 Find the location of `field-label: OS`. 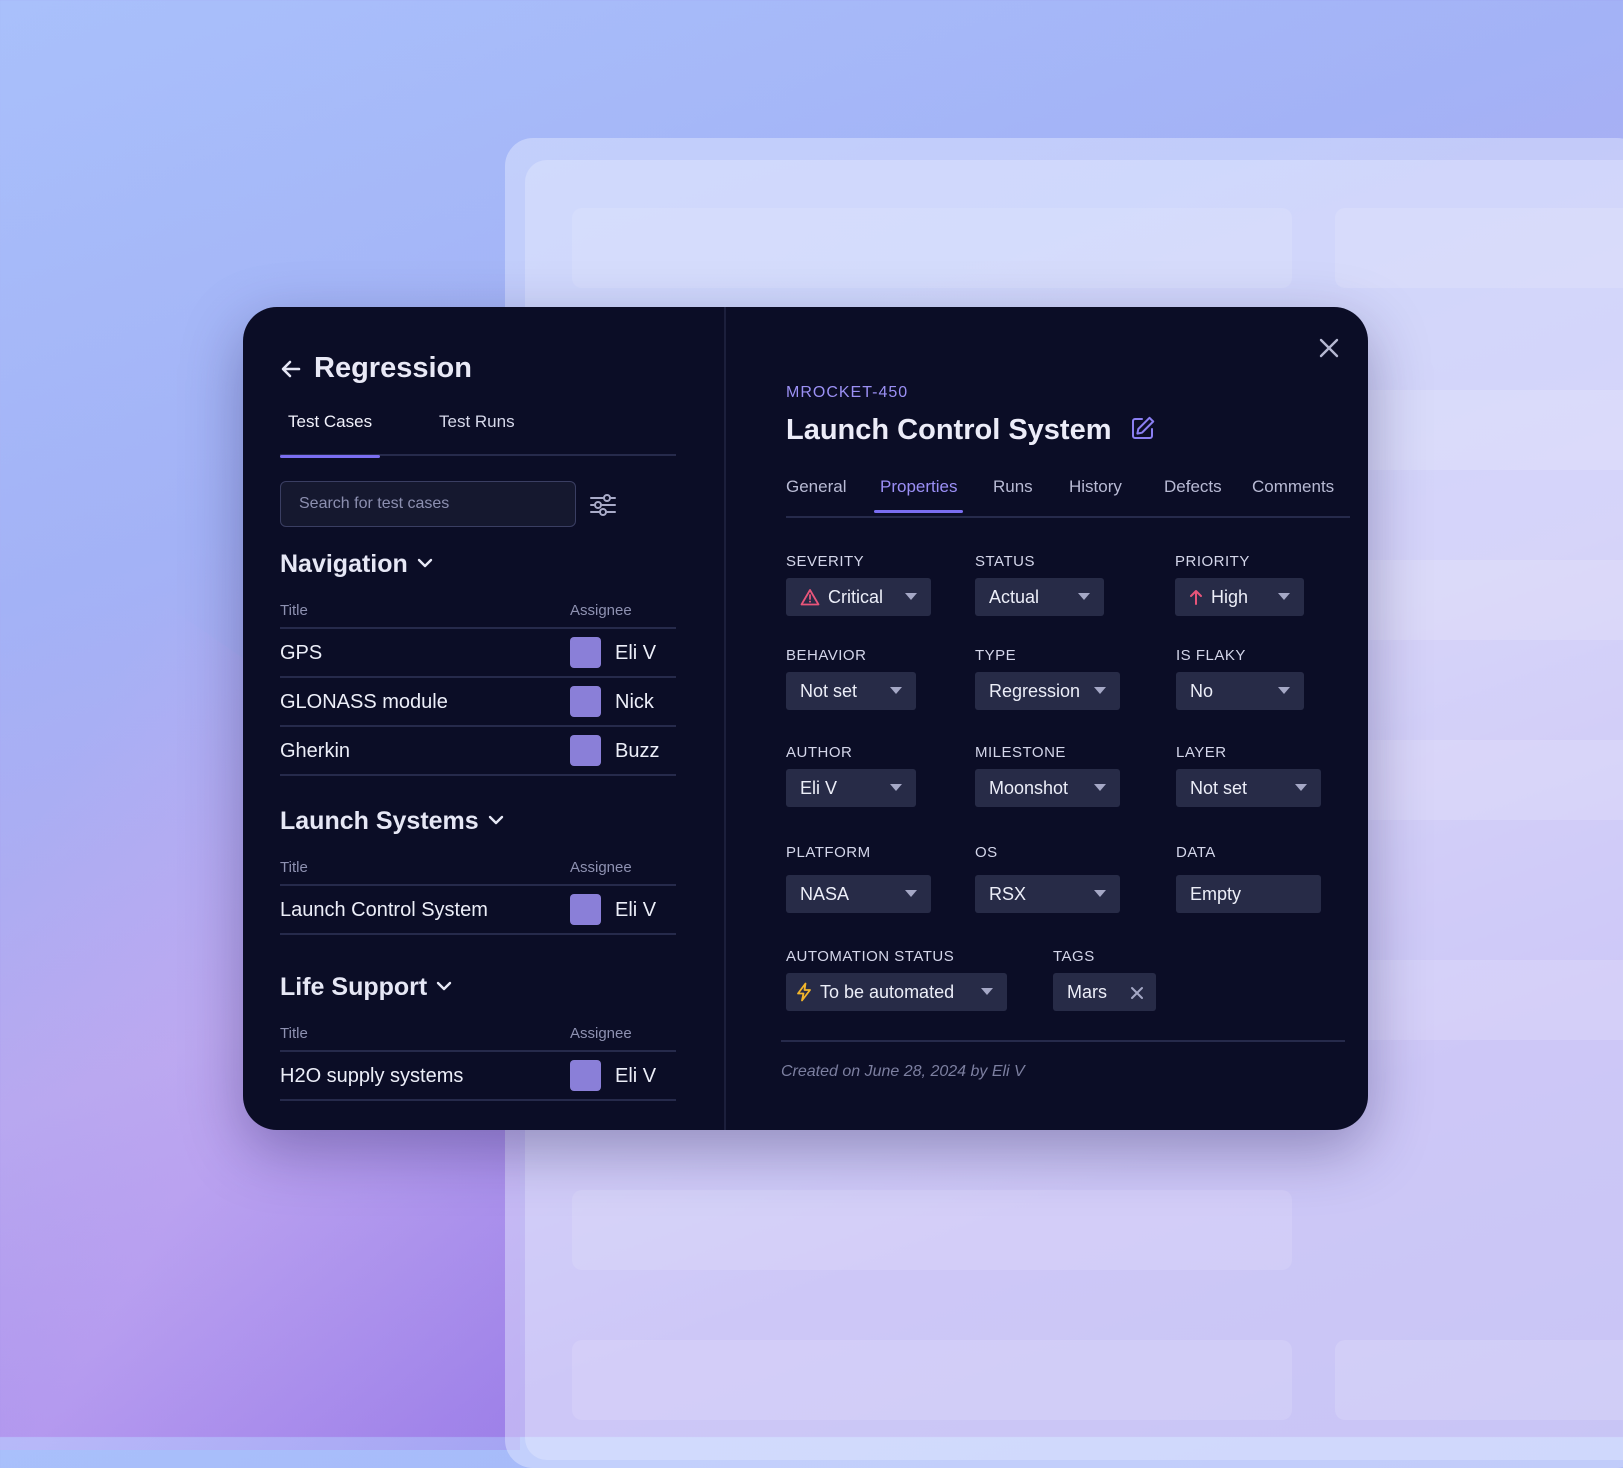

field-label: OS is located at coordinates (986, 852).